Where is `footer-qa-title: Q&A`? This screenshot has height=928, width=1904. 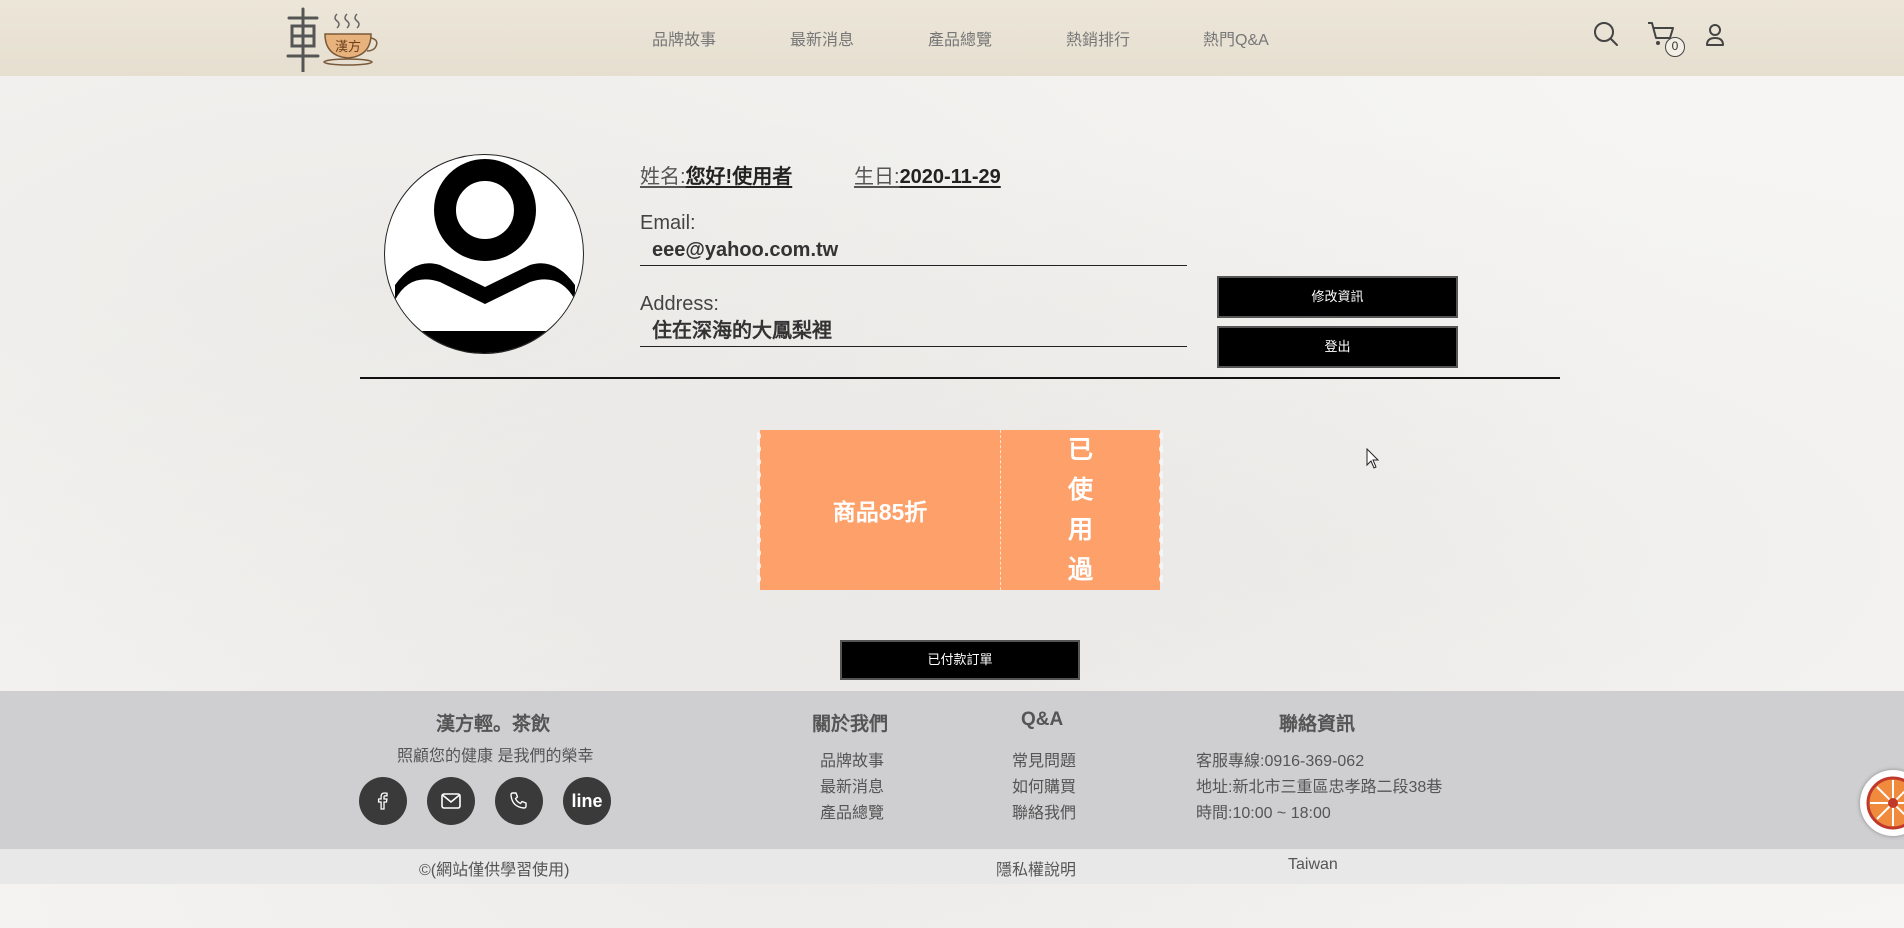
footer-qa-title: Q&A is located at coordinates (1042, 719).